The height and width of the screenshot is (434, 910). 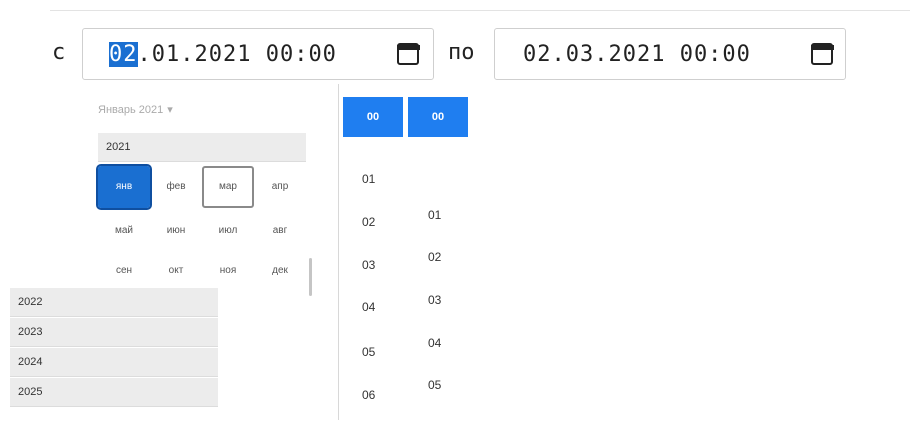 I want to click on to-label: по, so click(x=461, y=52).